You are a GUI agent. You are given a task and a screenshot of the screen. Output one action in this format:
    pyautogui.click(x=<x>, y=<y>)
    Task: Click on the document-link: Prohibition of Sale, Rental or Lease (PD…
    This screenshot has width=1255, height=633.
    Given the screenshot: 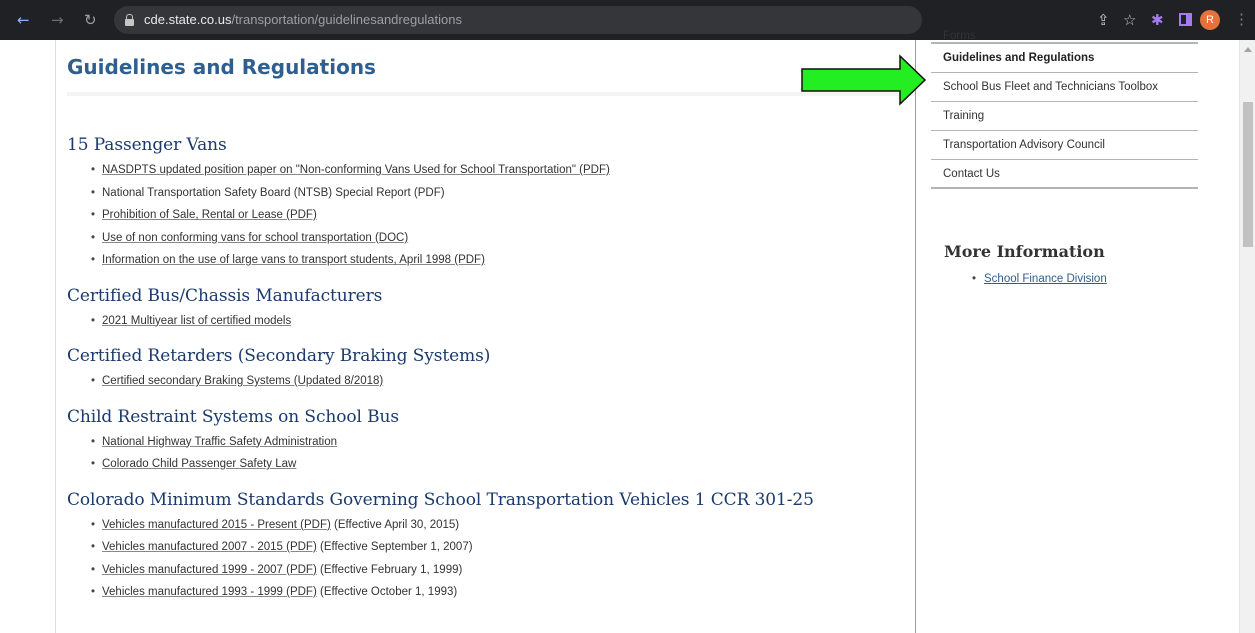 What is the action you would take?
    pyautogui.click(x=209, y=215)
    